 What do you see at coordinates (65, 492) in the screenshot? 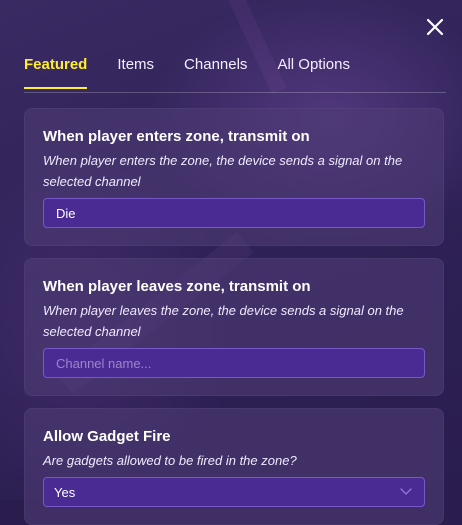
I see `allow-gadget-fire-value: Yes` at bounding box center [65, 492].